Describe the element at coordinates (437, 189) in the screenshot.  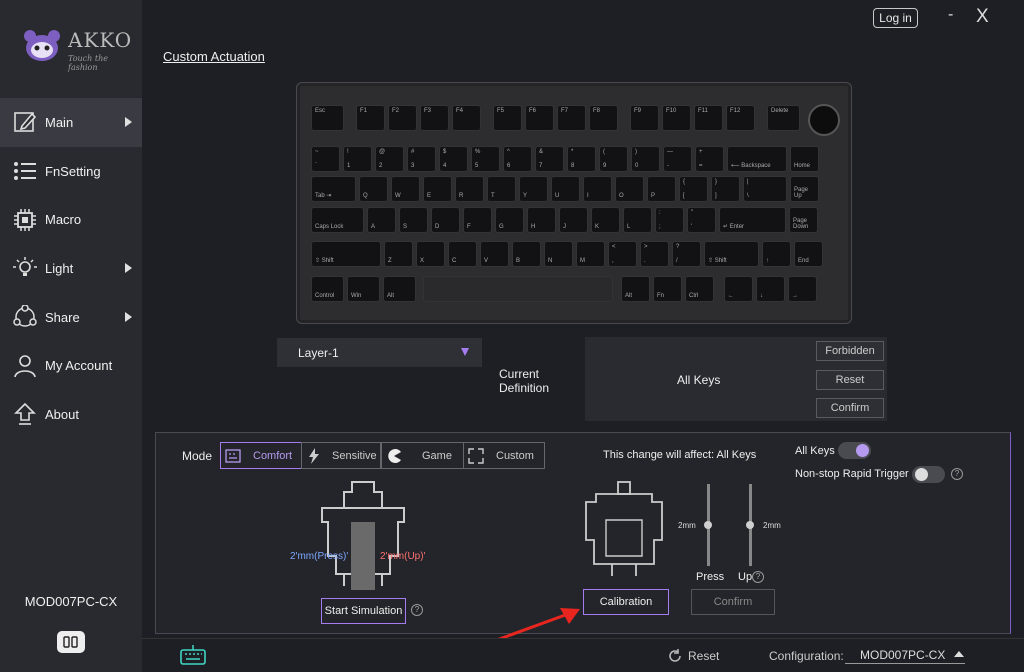
I see `key: E` at that location.